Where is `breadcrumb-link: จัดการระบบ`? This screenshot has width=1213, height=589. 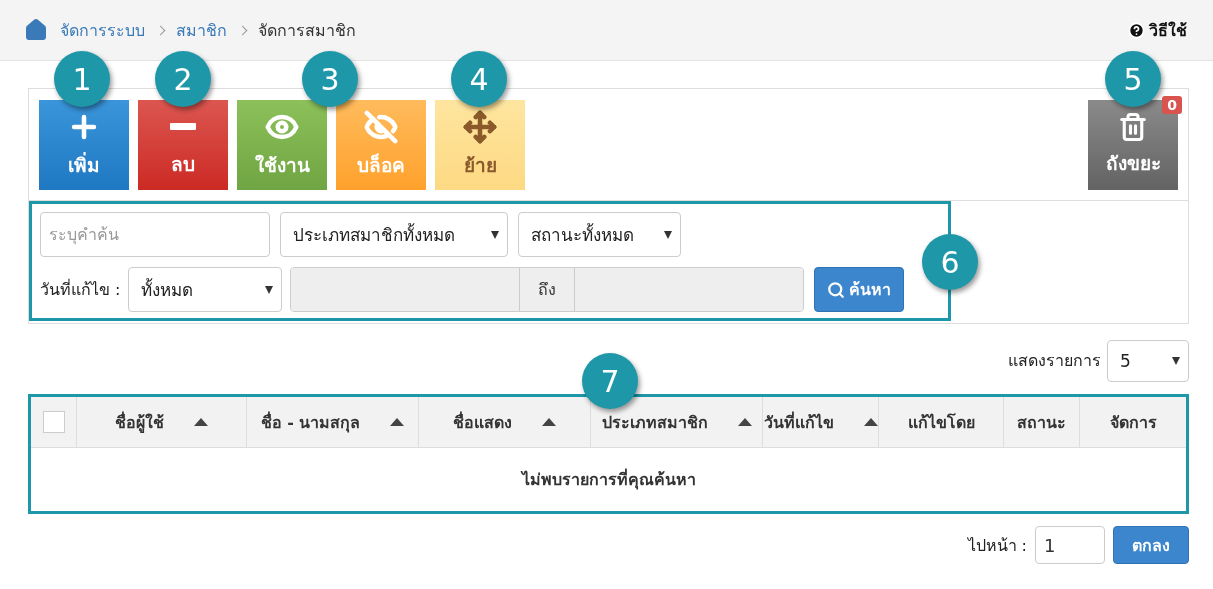 breadcrumb-link: จัดการระบบ is located at coordinates (102, 30).